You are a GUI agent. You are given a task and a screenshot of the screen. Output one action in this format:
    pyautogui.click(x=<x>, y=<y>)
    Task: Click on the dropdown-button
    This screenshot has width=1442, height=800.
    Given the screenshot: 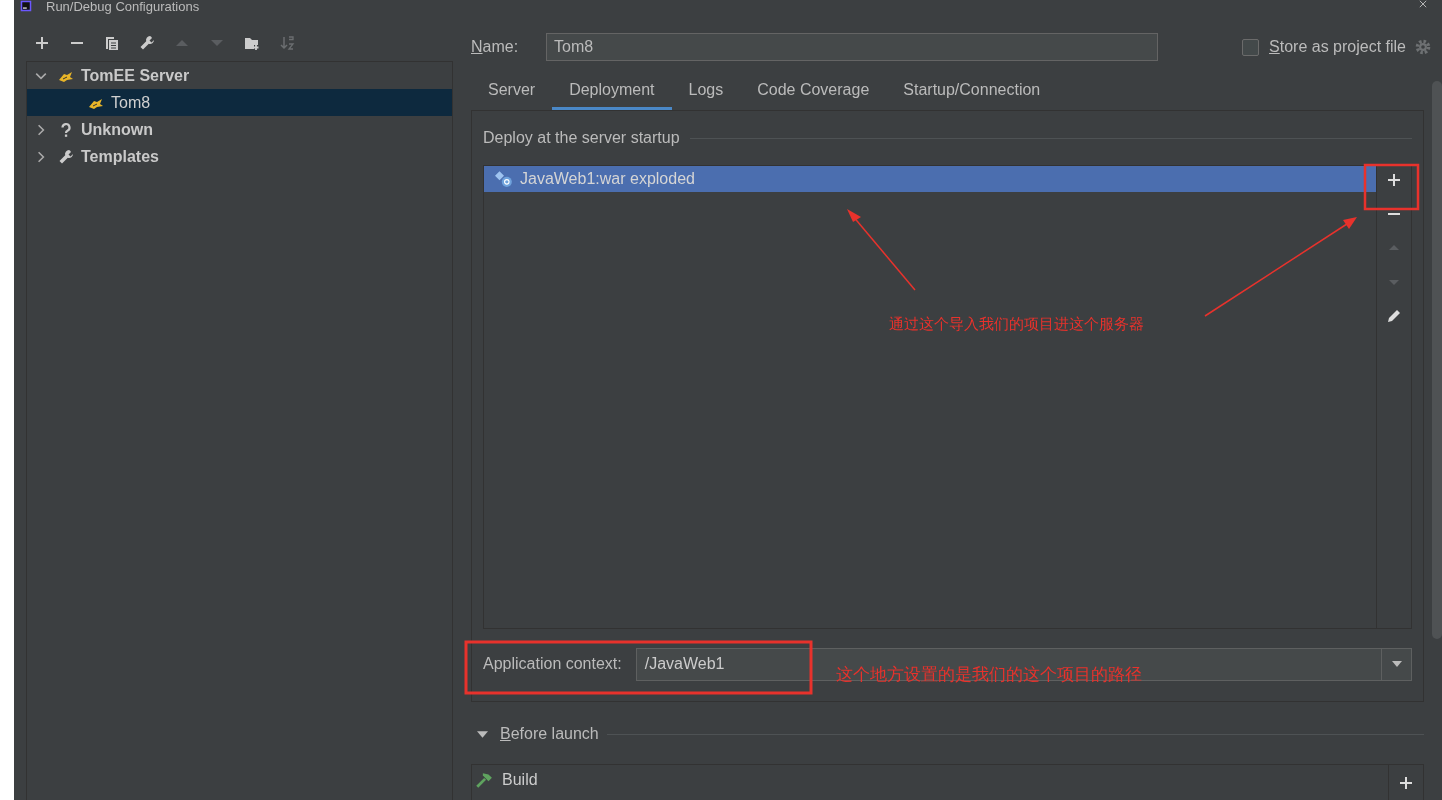 What is the action you would take?
    pyautogui.click(x=1396, y=664)
    